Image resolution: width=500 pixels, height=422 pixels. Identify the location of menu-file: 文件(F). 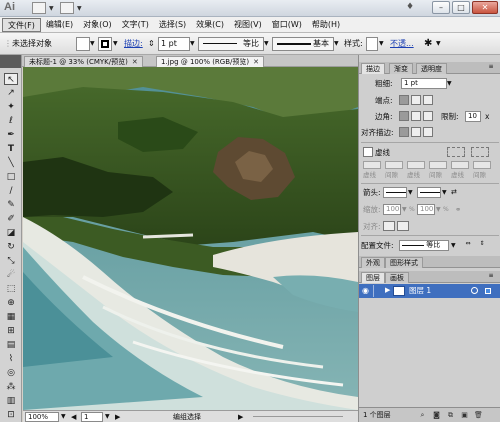
(21, 24).